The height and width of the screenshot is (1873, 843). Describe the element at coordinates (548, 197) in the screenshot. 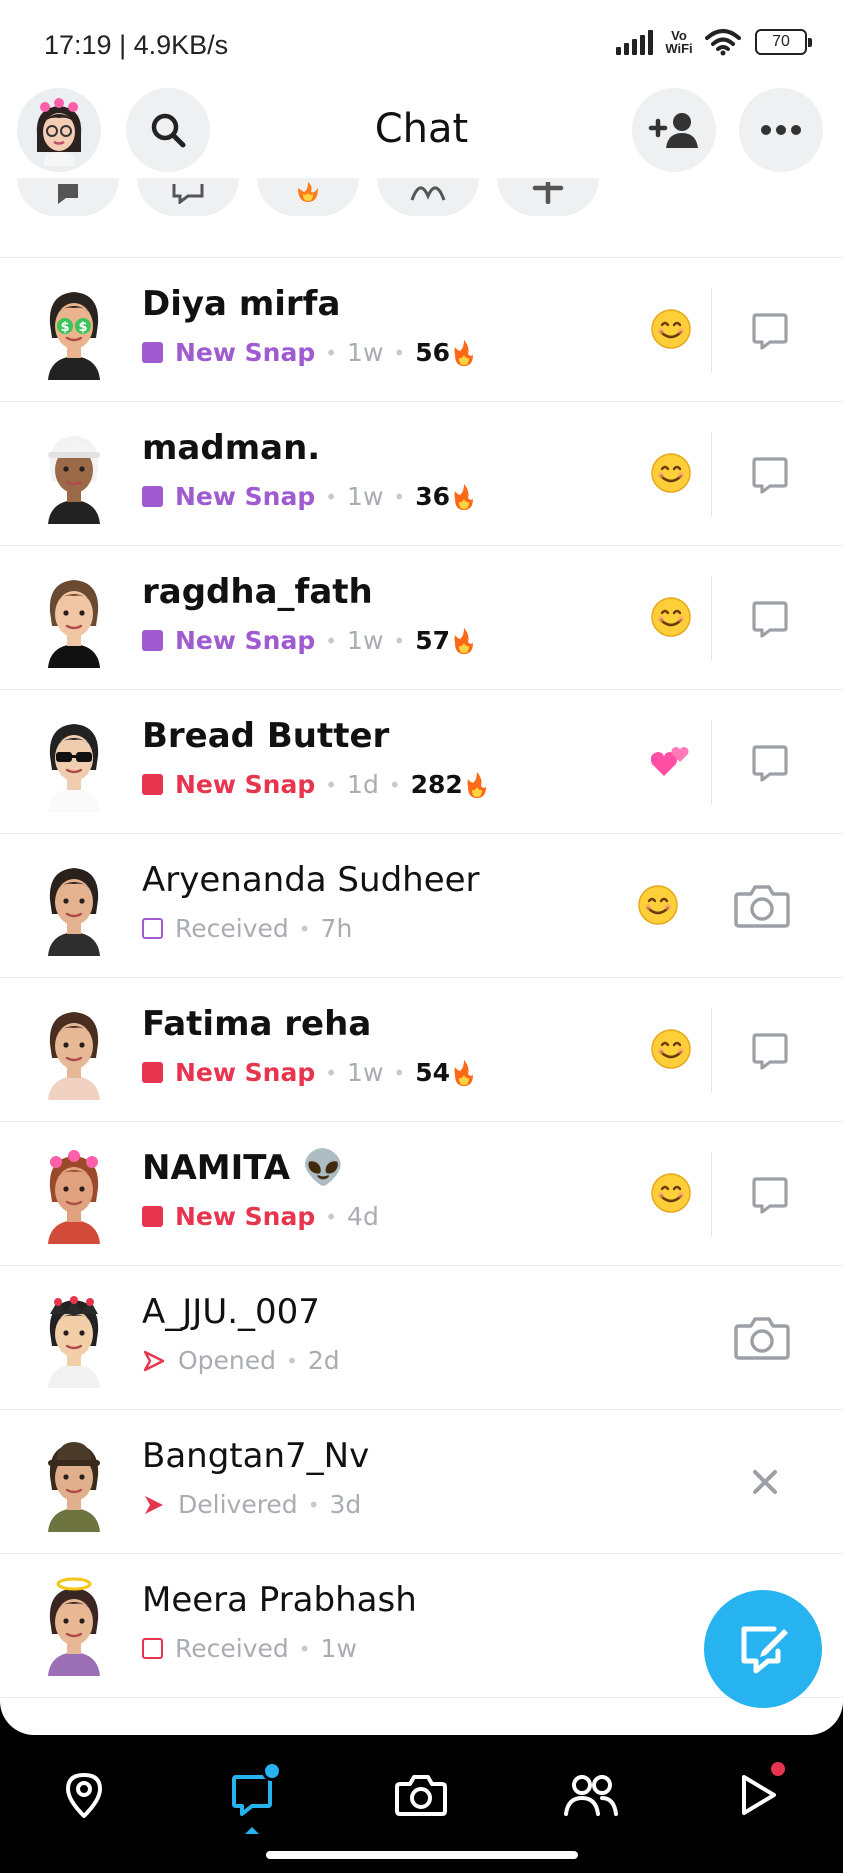

I see `filter-add-pill` at that location.